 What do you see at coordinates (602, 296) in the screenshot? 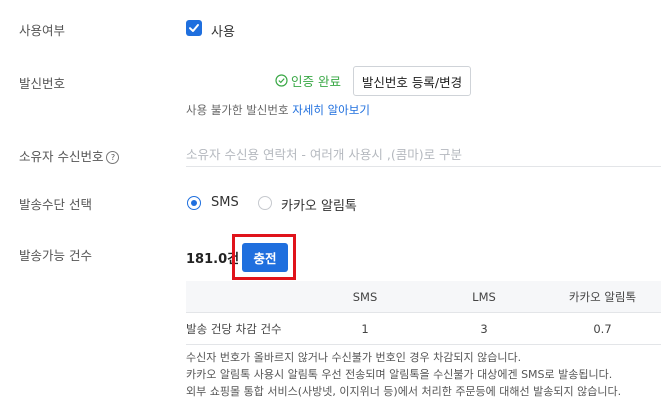
I see `cost-table-header-cell: 카카오 알림톡` at bounding box center [602, 296].